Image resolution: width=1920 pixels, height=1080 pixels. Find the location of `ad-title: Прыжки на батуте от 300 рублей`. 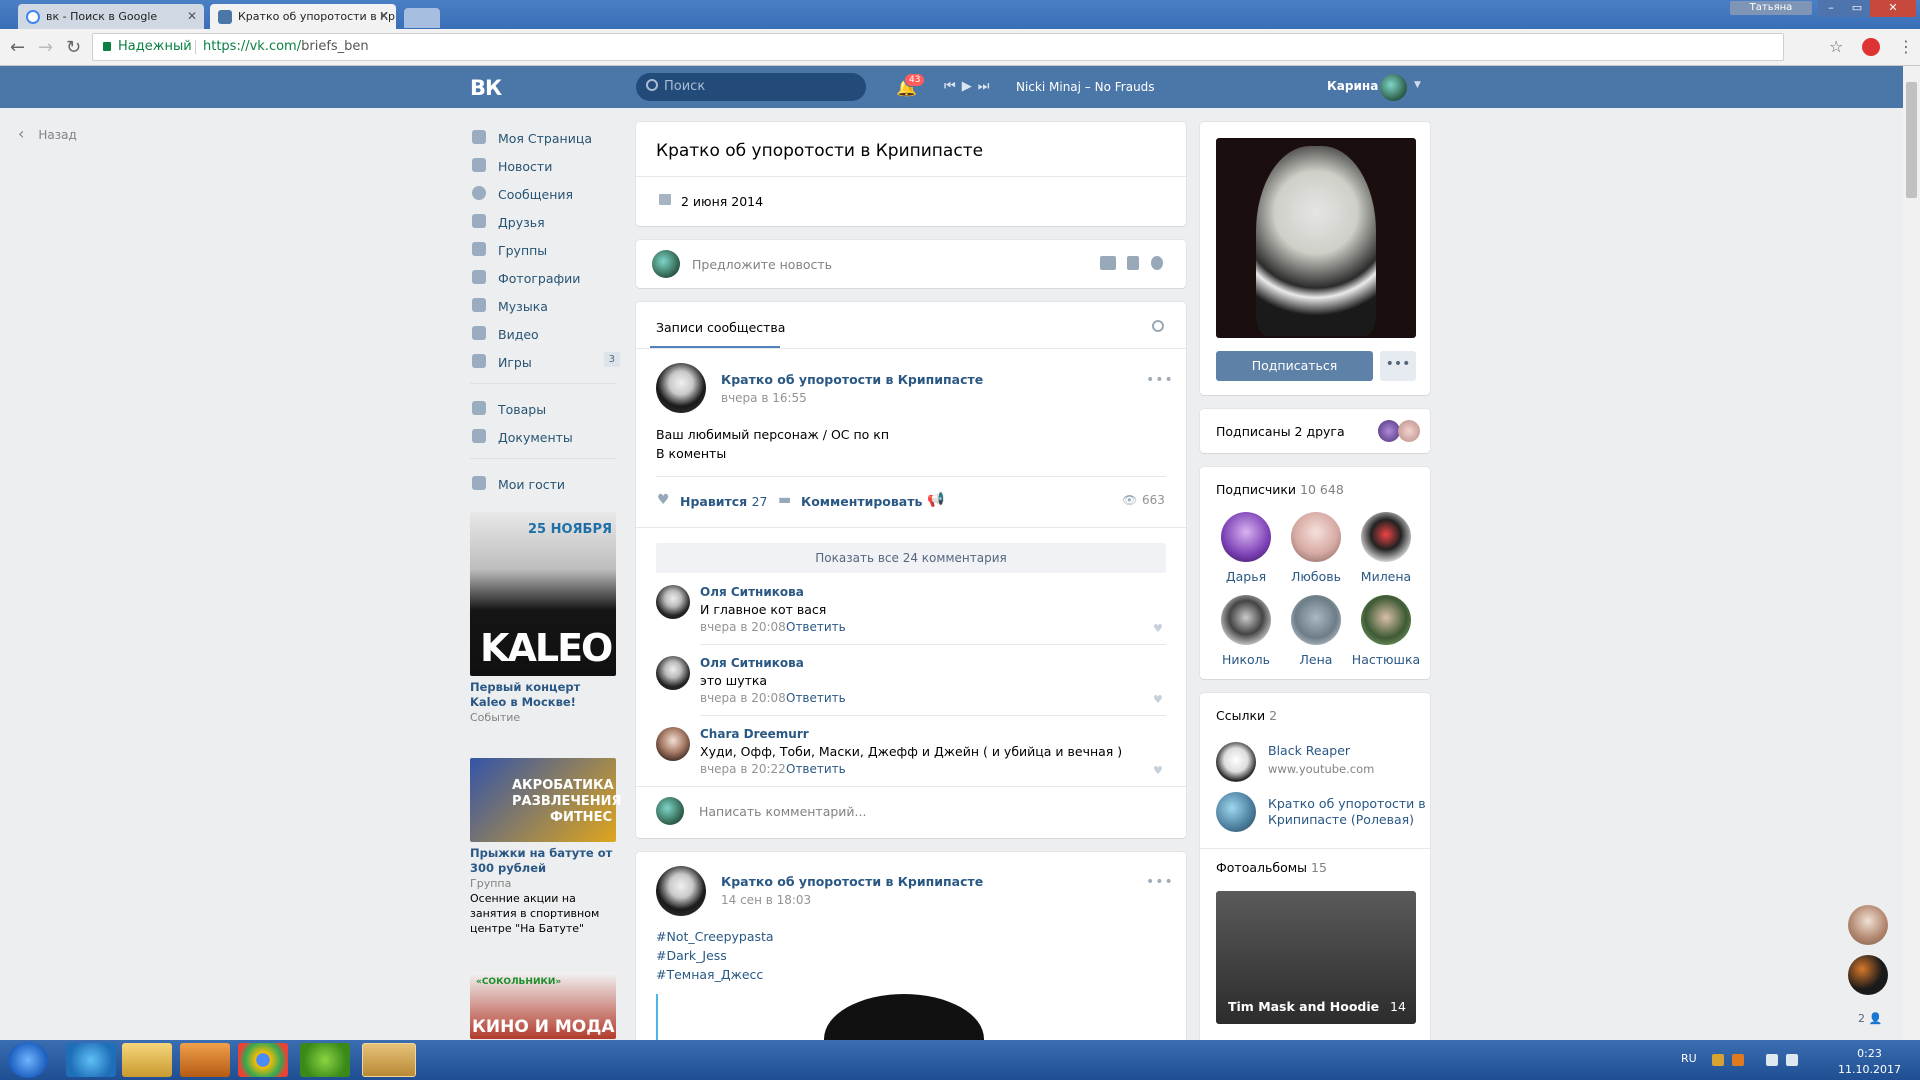

ad-title: Прыжки на батуте от 300 рублей is located at coordinates (543, 861).